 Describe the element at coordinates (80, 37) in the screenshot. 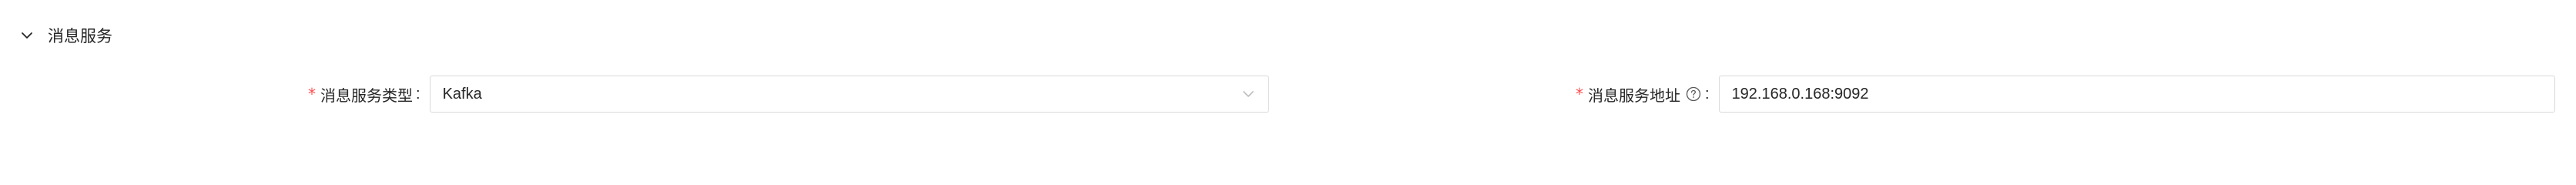

I see `section-title: 消息服务` at that location.